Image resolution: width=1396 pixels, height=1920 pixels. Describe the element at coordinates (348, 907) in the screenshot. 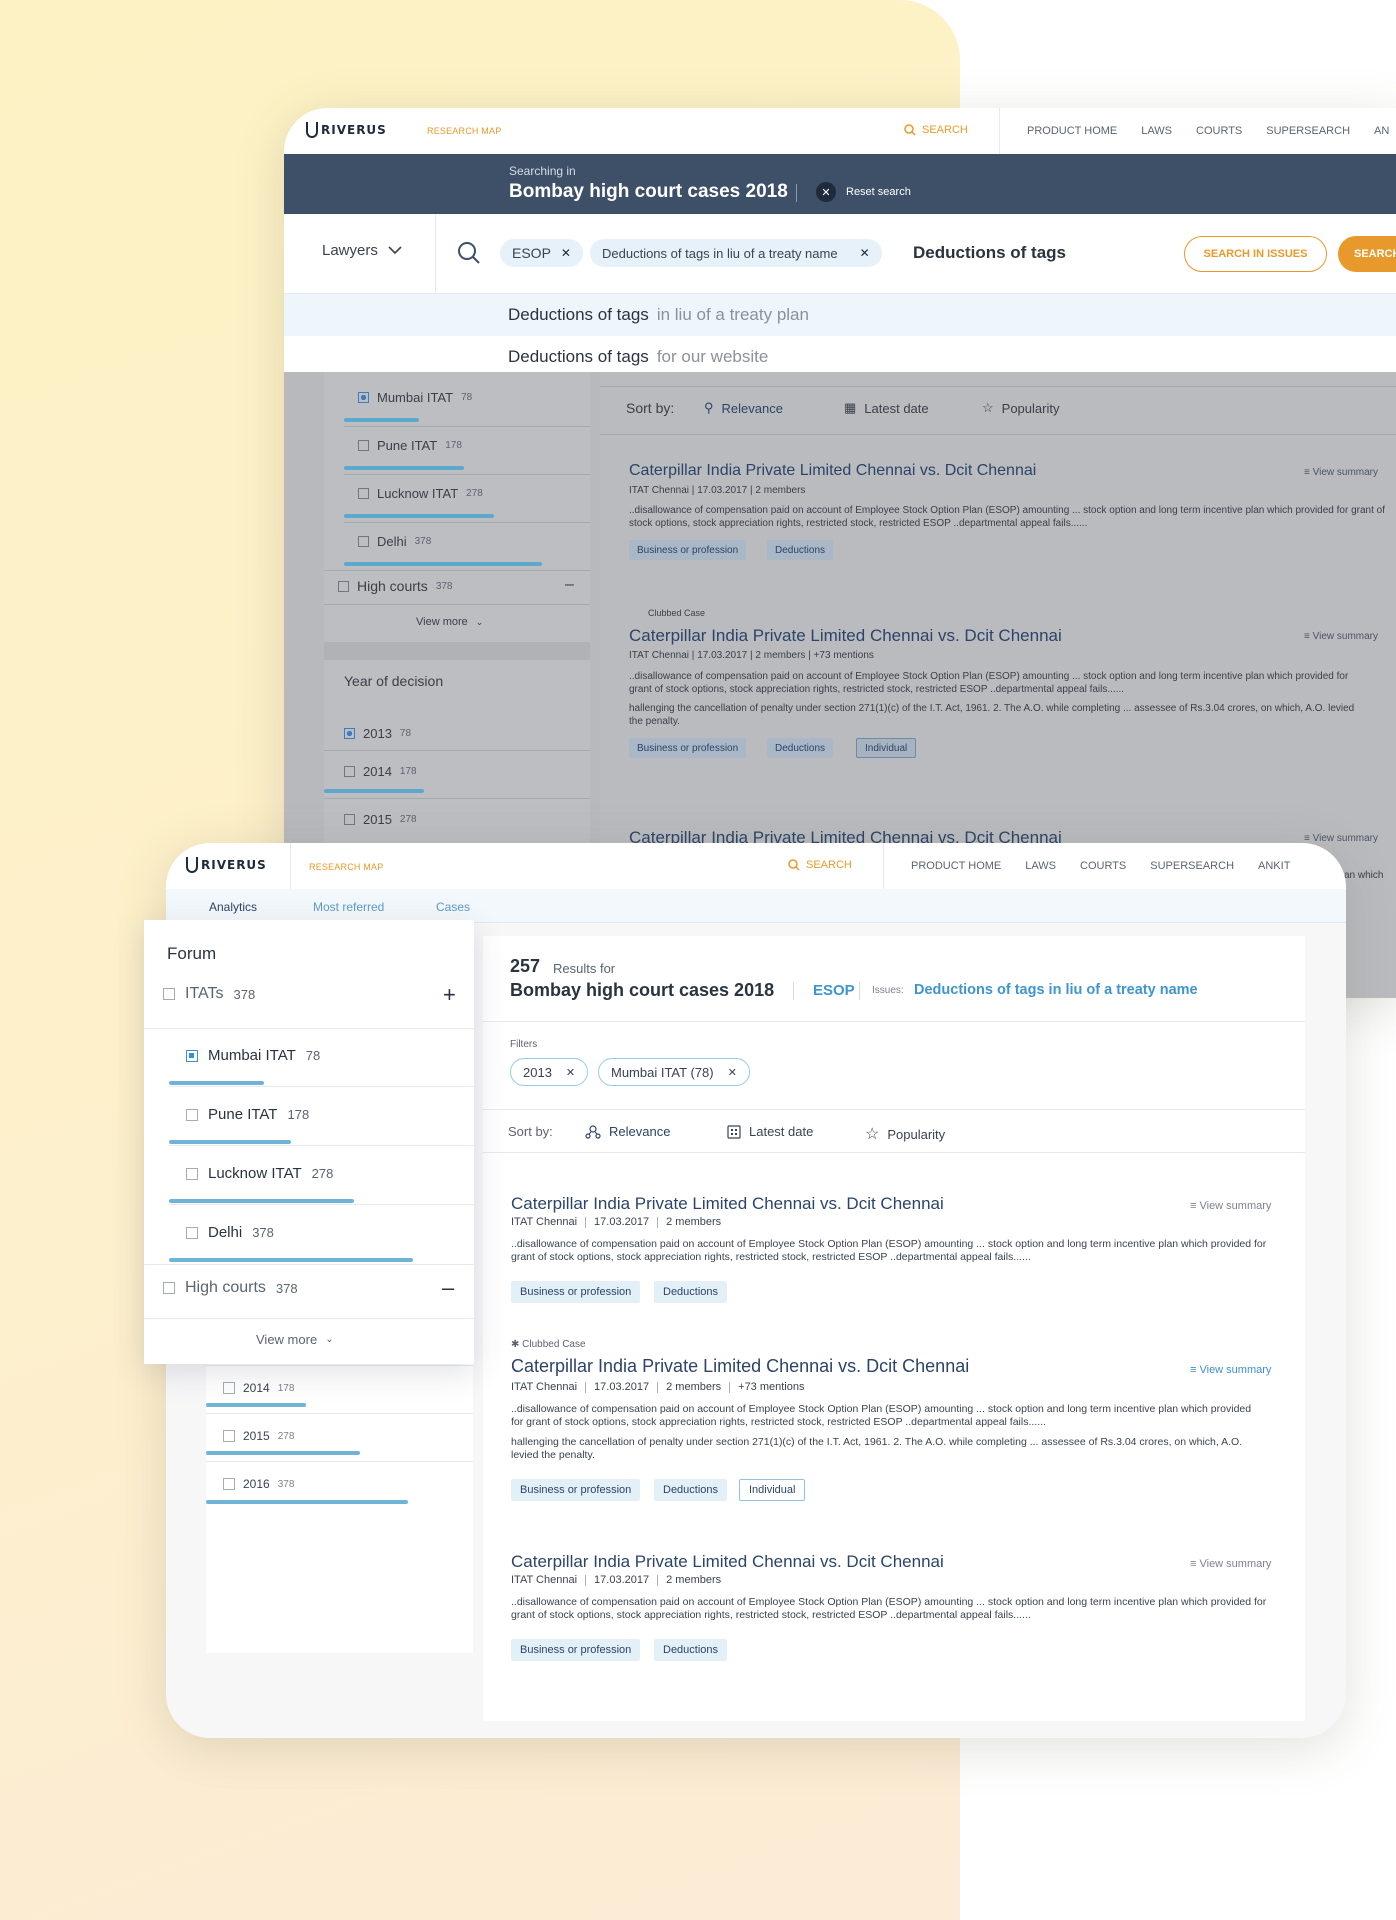

I see `tab-most-referred: Most referred` at that location.